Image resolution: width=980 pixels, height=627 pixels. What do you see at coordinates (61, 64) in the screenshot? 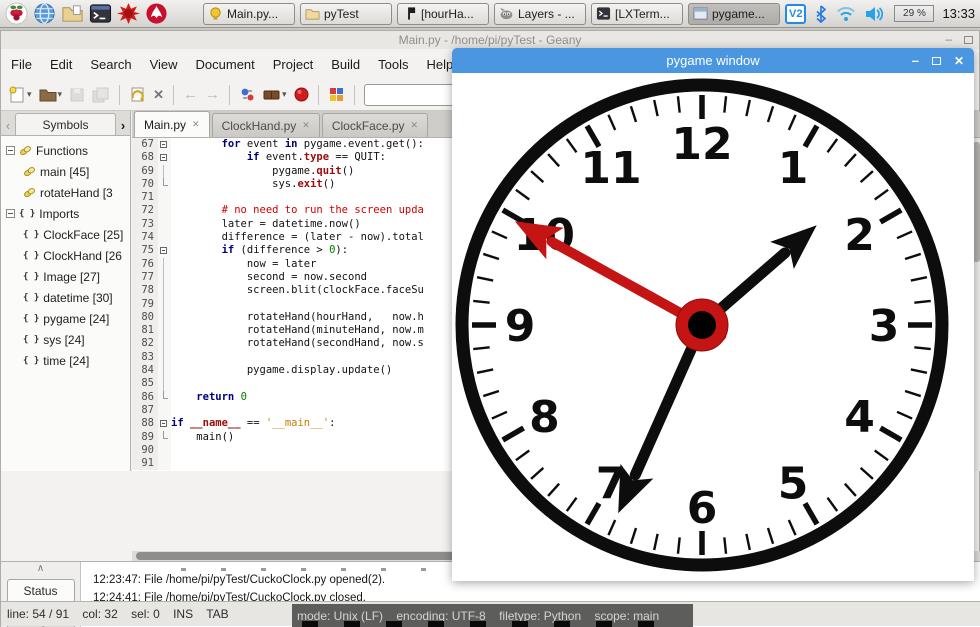
I see `menu-edit: Edit` at bounding box center [61, 64].